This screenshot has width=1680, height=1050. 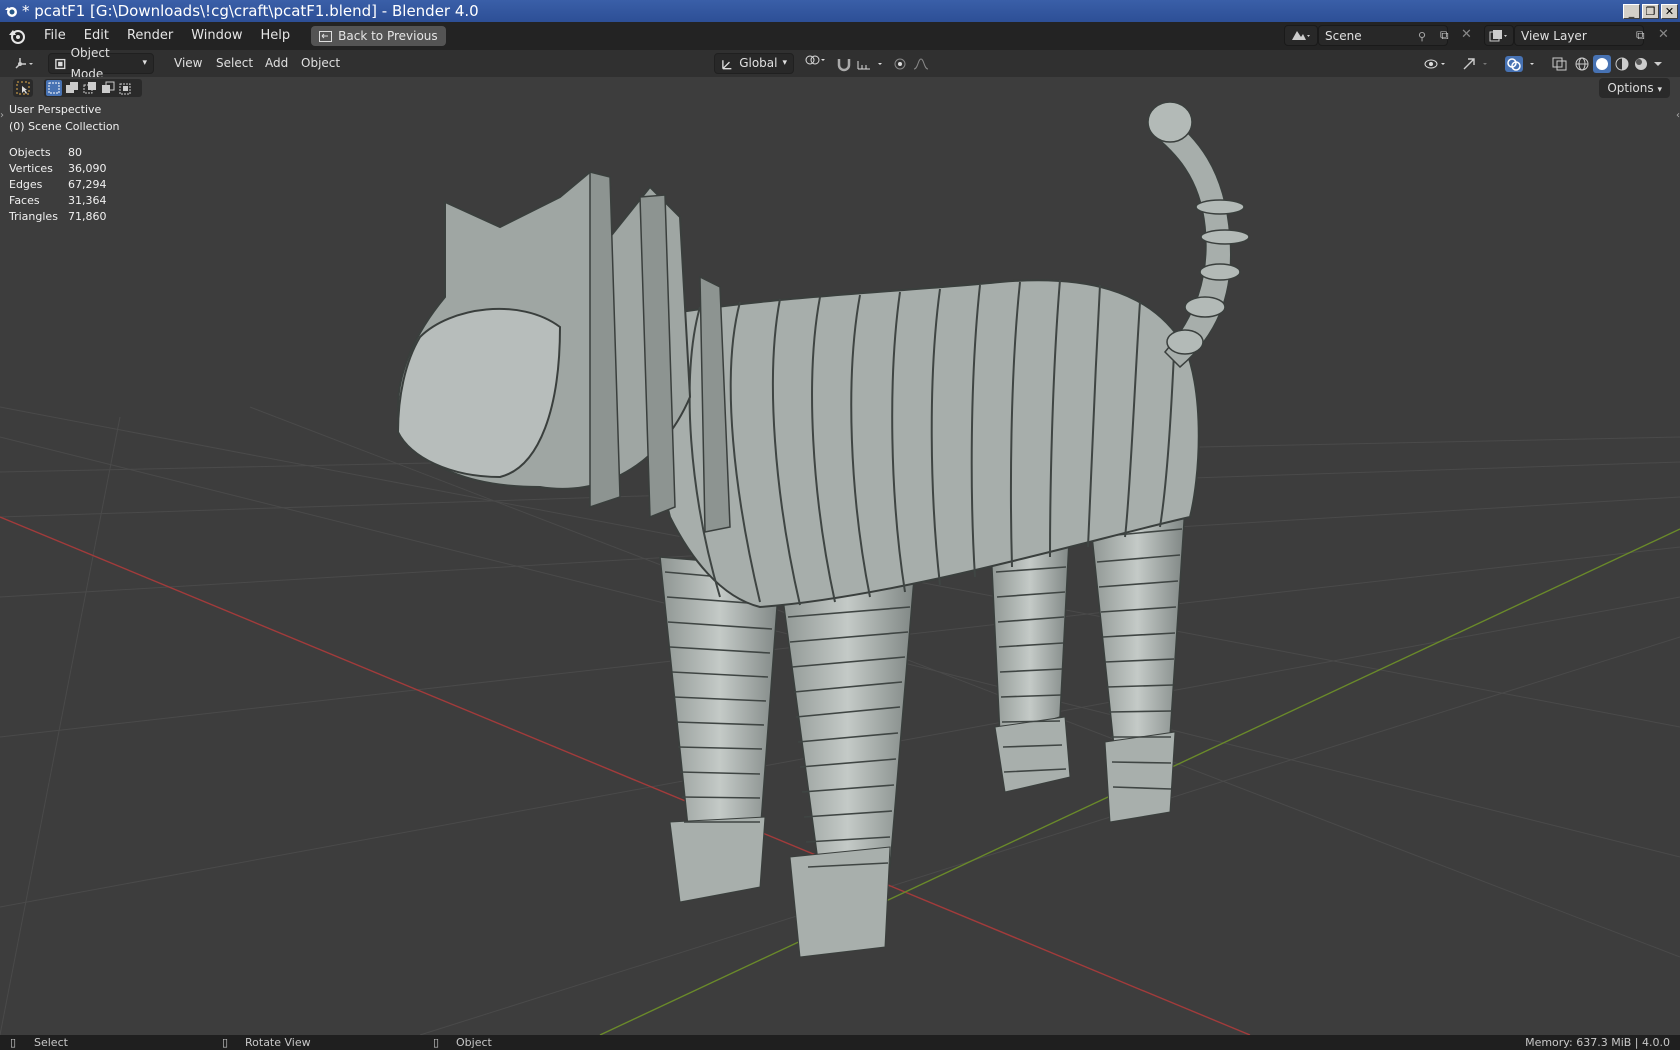 What do you see at coordinates (108, 88) in the screenshot?
I see `selection-invert-icon` at bounding box center [108, 88].